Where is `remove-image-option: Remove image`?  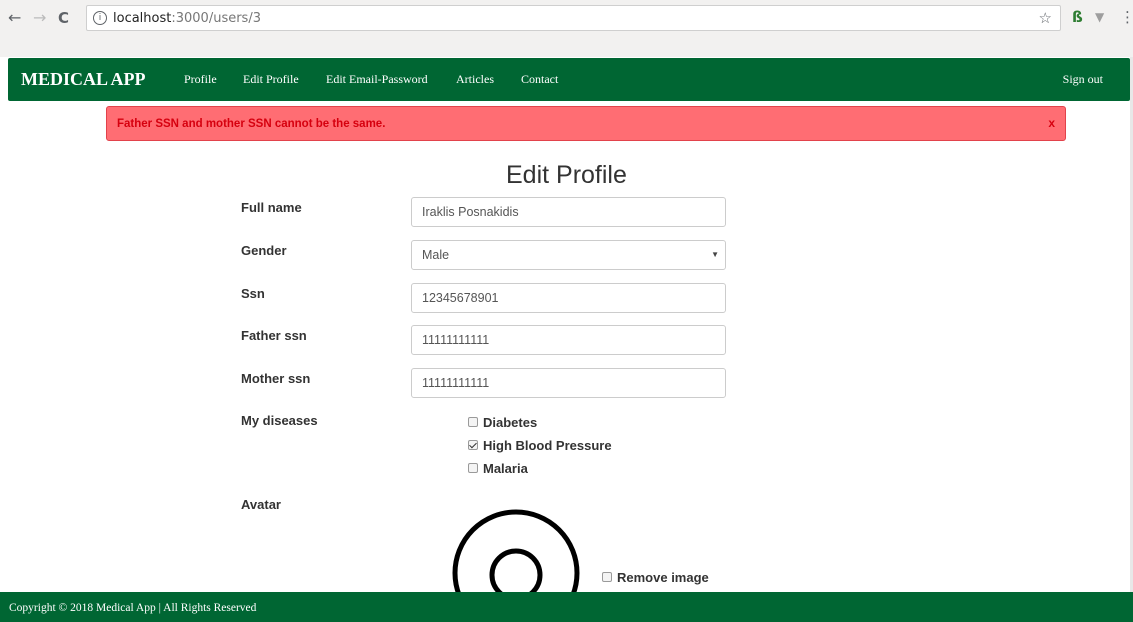 remove-image-option: Remove image is located at coordinates (655, 577).